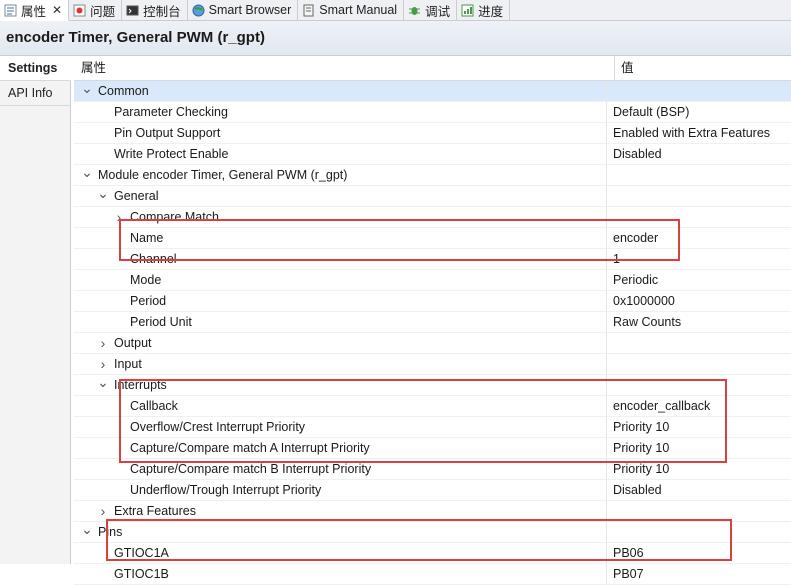  What do you see at coordinates (133, 343) in the screenshot?
I see `property-label: Output` at bounding box center [133, 343].